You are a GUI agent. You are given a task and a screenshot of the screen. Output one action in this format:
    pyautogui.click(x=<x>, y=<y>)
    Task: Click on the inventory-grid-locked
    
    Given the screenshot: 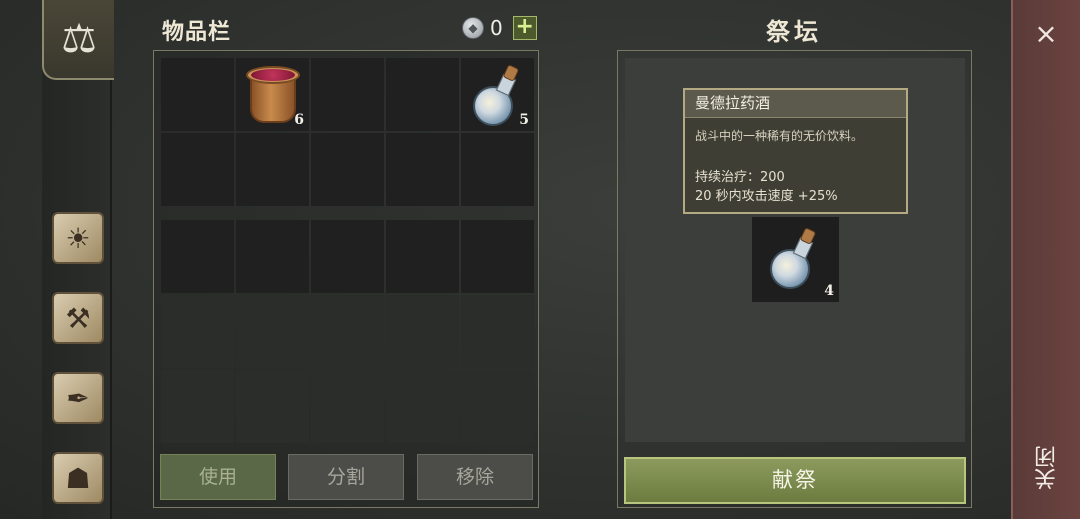 What is the action you would take?
    pyautogui.click(x=348, y=331)
    